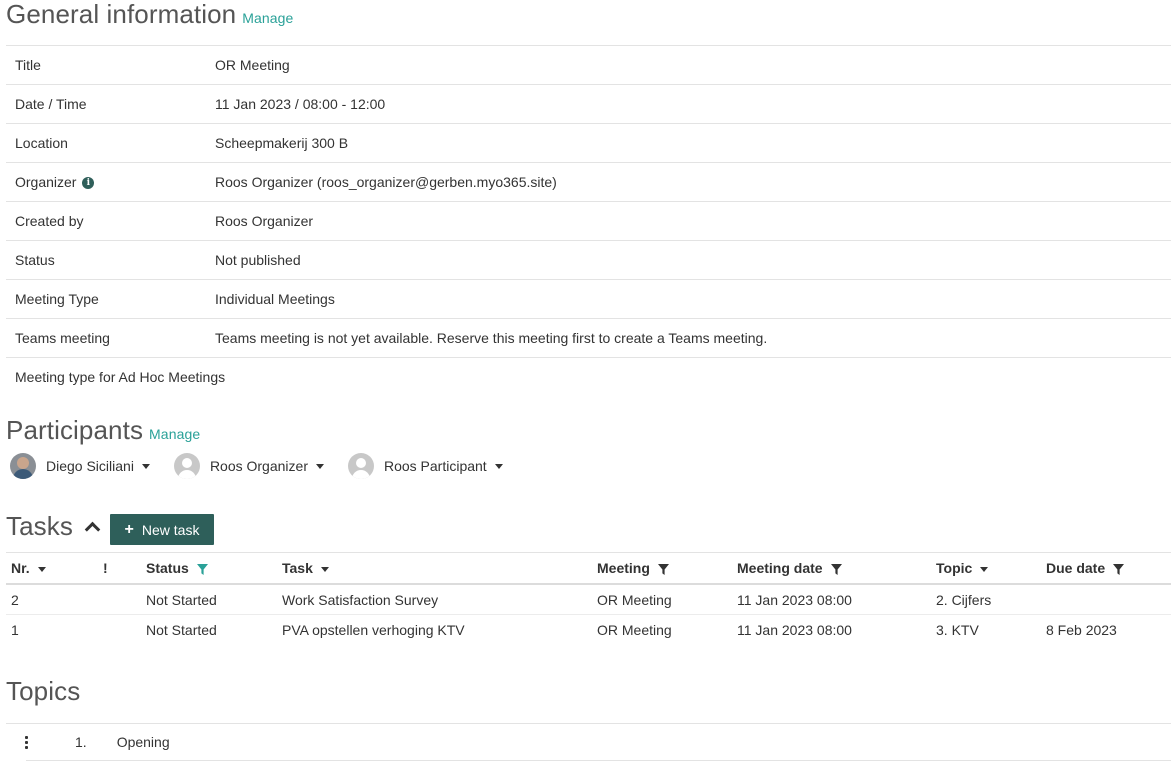  Describe the element at coordinates (170, 529) in the screenshot. I see `new-task-label: New task` at that location.